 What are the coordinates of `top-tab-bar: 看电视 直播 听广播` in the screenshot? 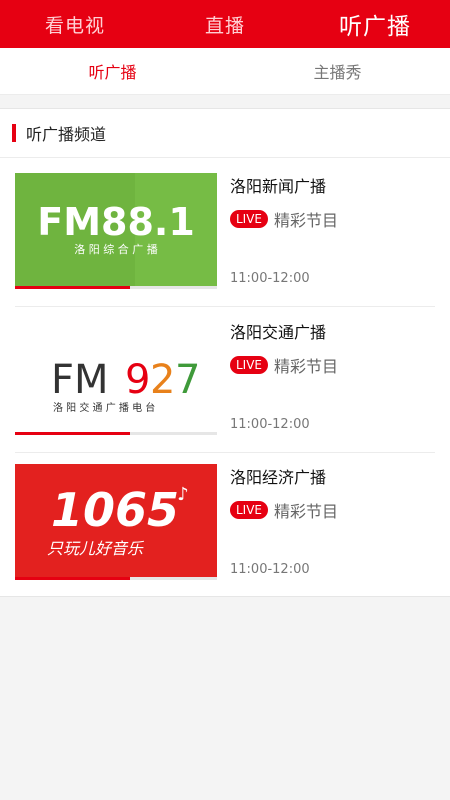 It's located at (225, 24).